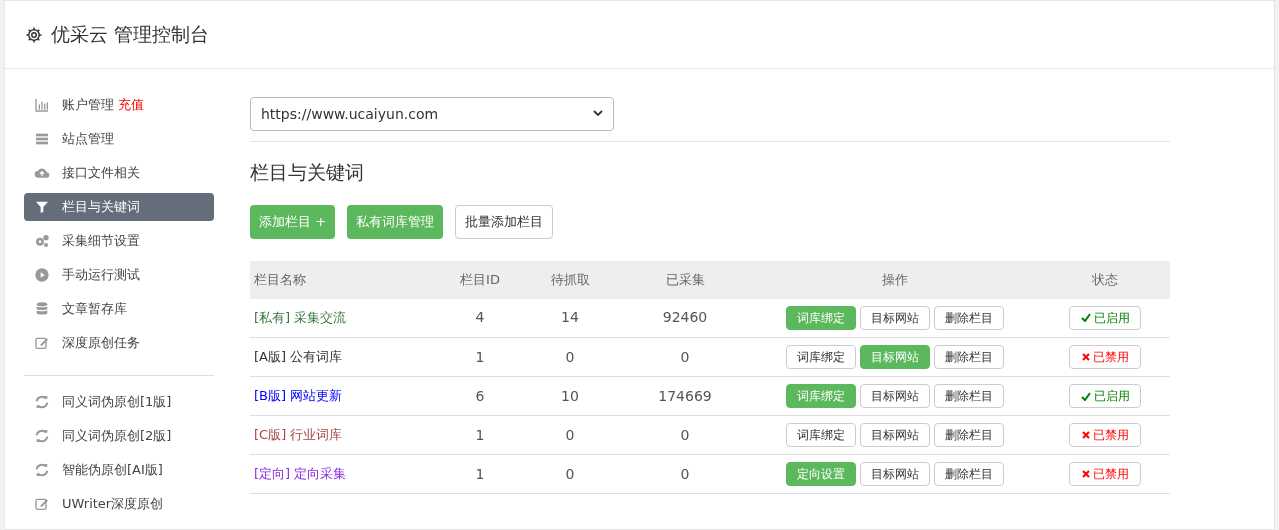  What do you see at coordinates (119, 436) in the screenshot?
I see `sidebar-item: 同义词伪原创[2版]` at bounding box center [119, 436].